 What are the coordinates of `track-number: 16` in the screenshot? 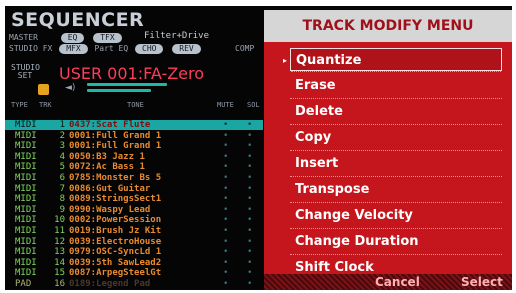 It's located at (59, 284).